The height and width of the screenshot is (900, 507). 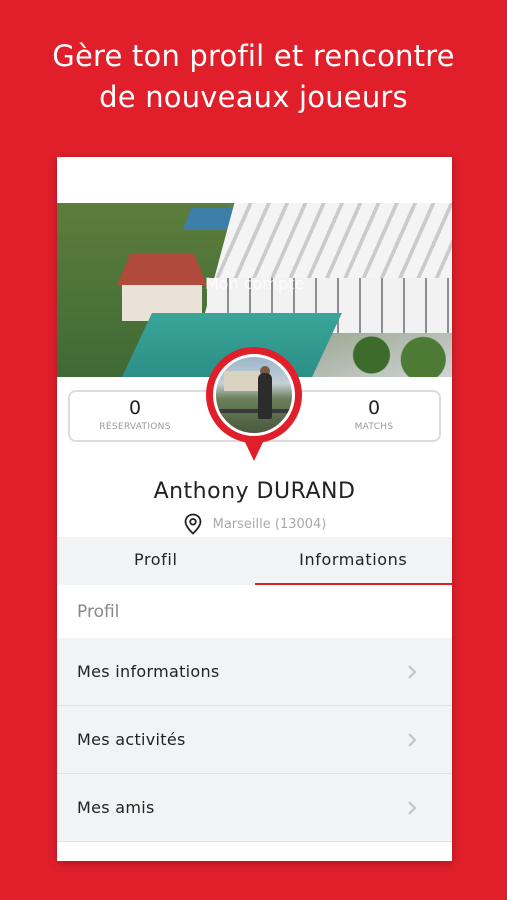 I want to click on page-title: Mon compte, so click(x=254, y=283).